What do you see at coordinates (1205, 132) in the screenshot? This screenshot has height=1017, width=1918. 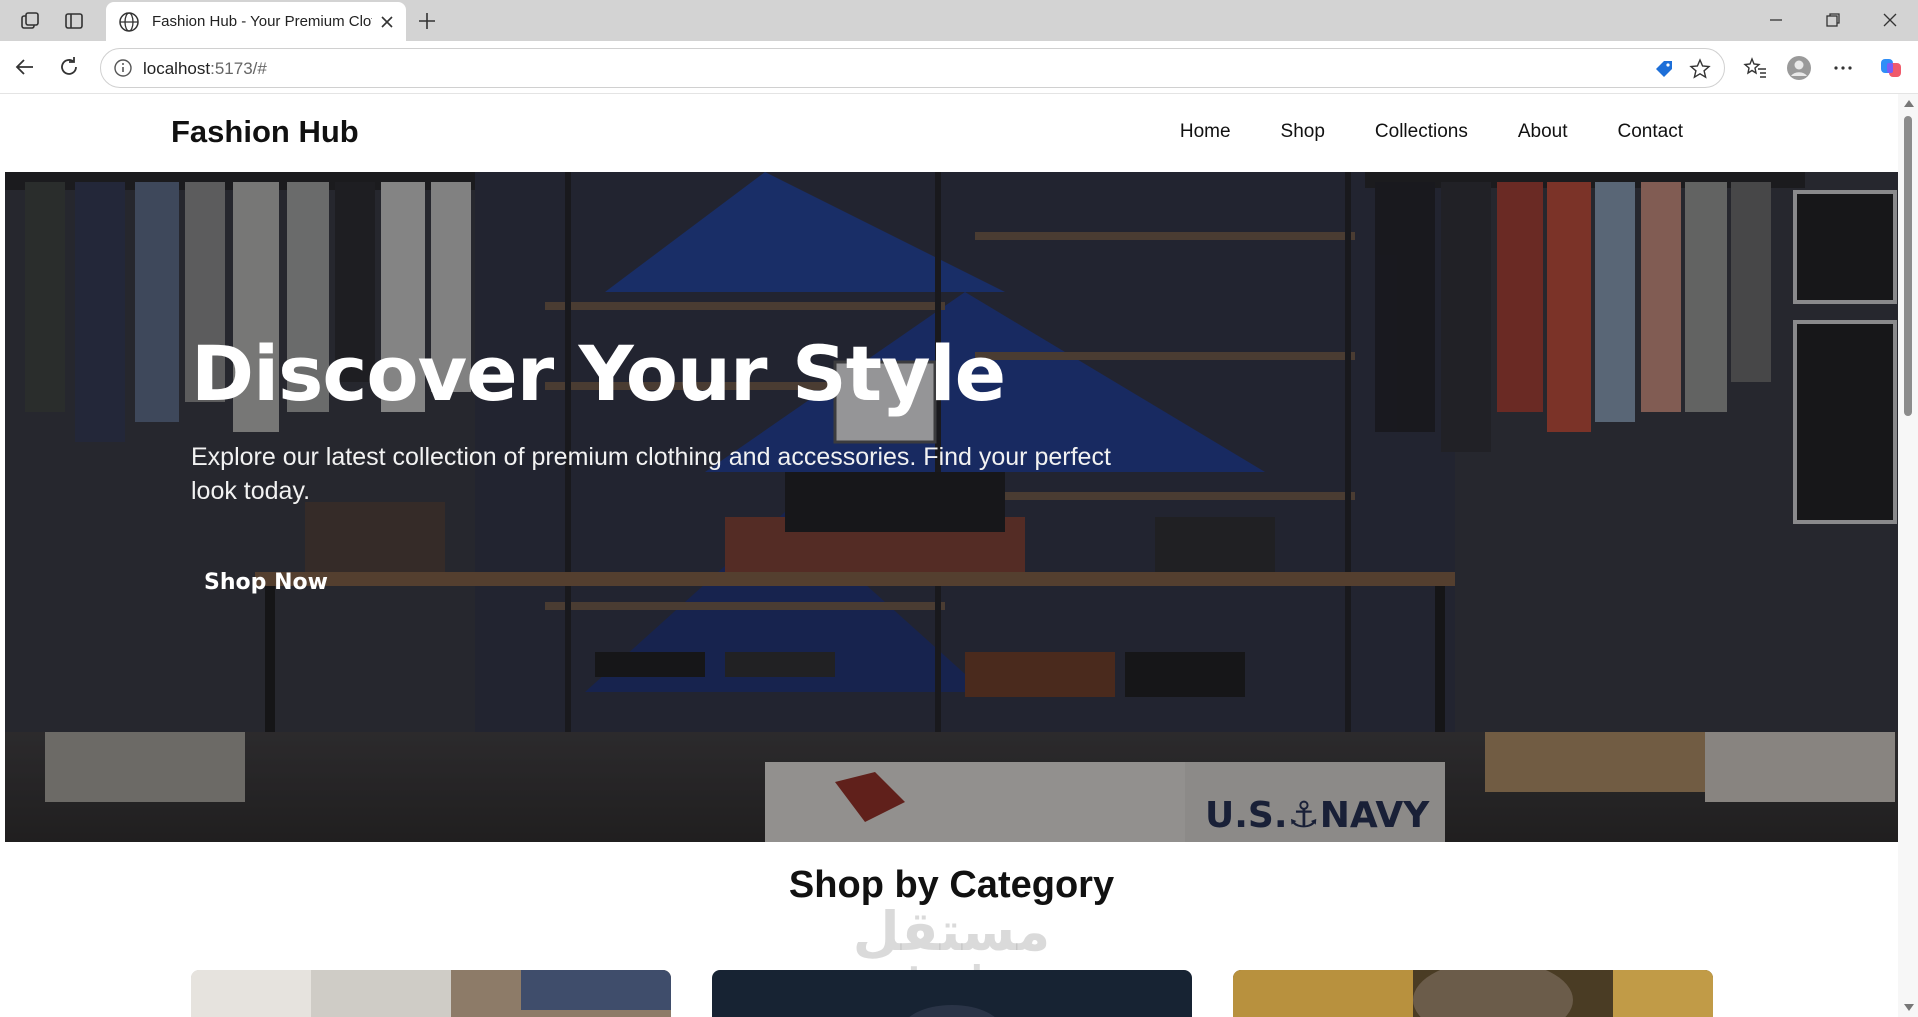 I see `nav-home: Home` at bounding box center [1205, 132].